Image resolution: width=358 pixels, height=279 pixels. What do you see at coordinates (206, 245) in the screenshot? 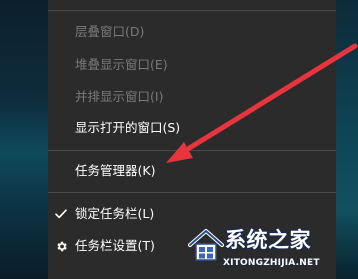
I see `house-logo-icon` at bounding box center [206, 245].